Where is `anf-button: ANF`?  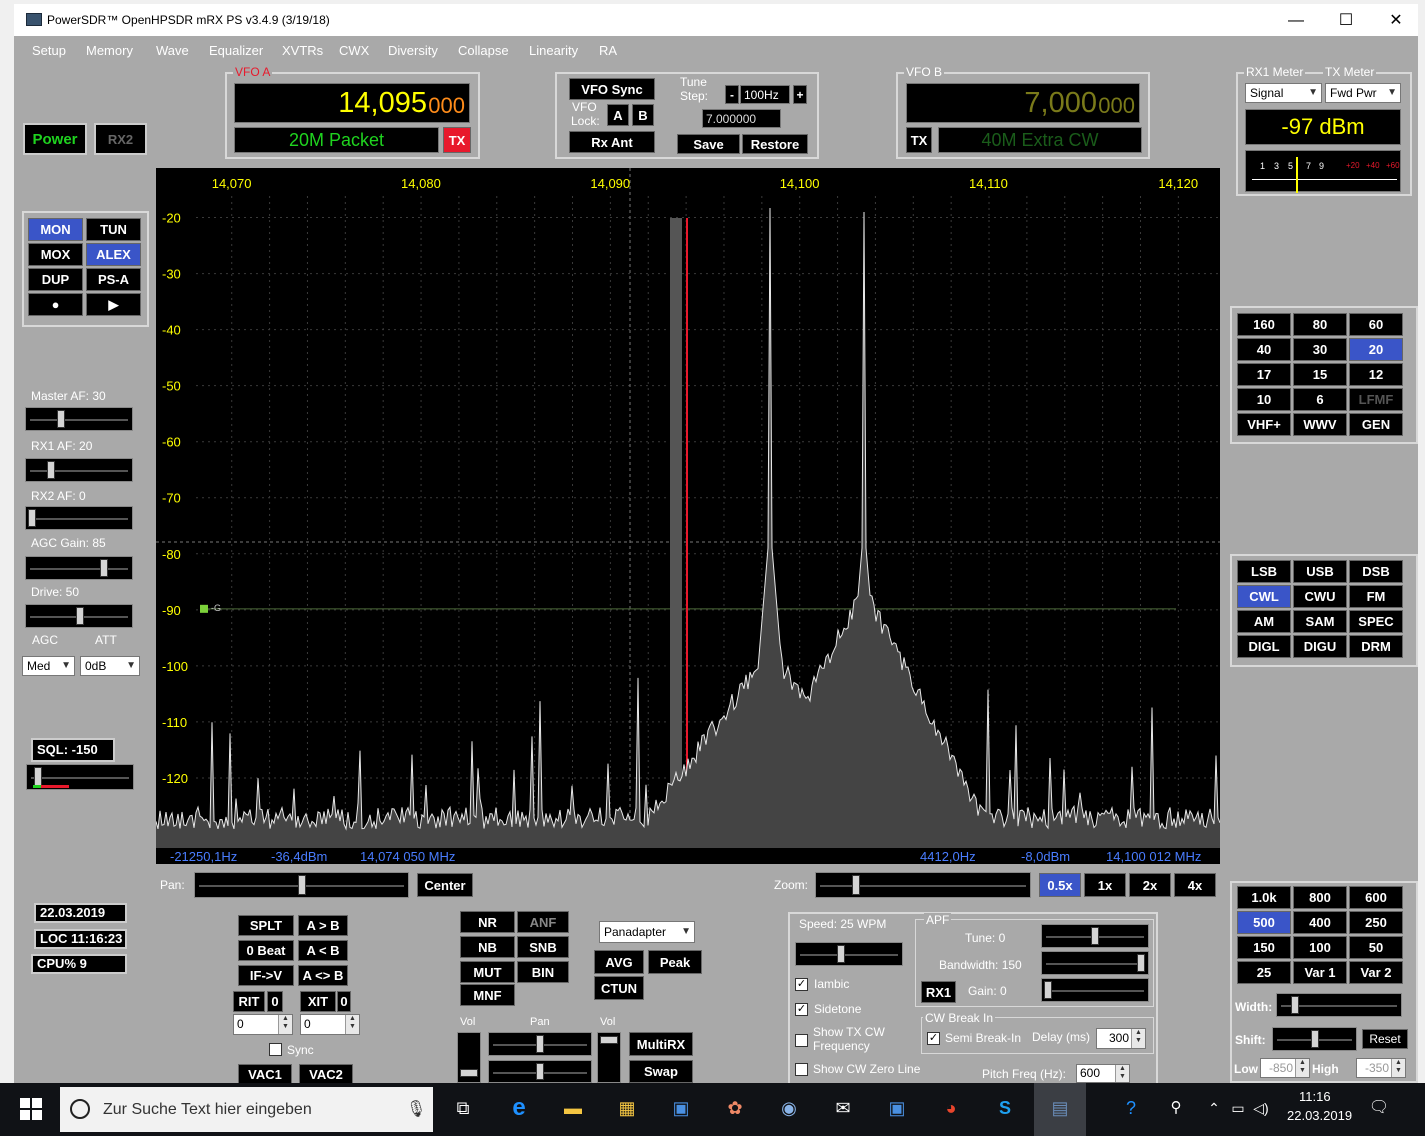
anf-button: ANF is located at coordinates (543, 922).